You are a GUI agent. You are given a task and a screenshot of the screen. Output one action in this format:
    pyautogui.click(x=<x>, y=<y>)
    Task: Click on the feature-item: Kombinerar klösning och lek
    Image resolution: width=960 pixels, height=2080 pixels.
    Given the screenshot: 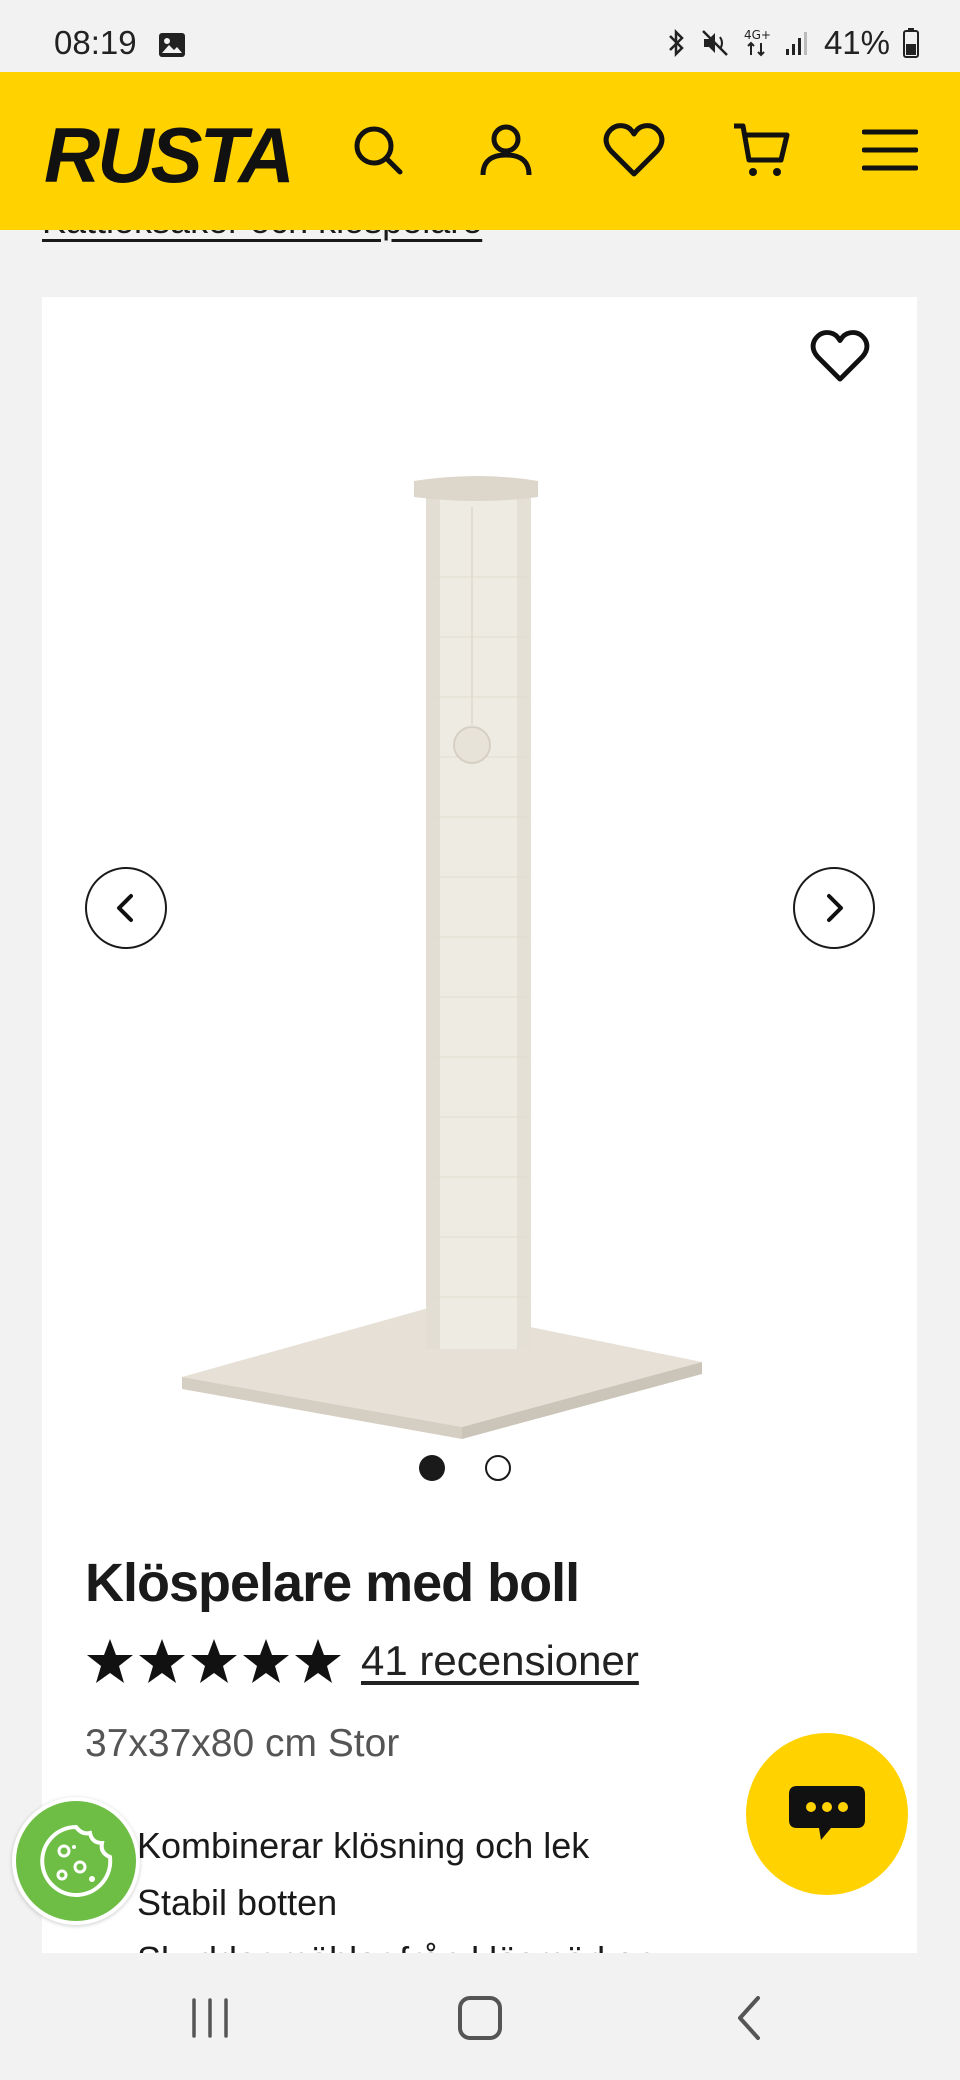 What is the action you would take?
    pyautogui.click(x=363, y=1845)
    